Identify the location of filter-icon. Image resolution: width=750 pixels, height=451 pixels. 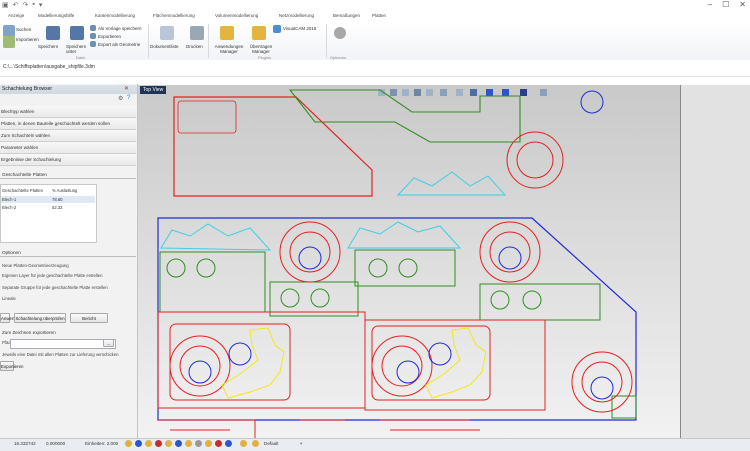
(188, 443).